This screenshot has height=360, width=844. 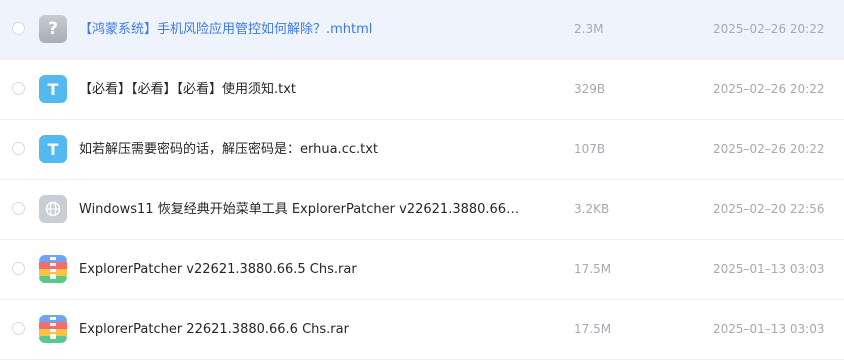 What do you see at coordinates (592, 209) in the screenshot?
I see `file-size: 3.2KB` at bounding box center [592, 209].